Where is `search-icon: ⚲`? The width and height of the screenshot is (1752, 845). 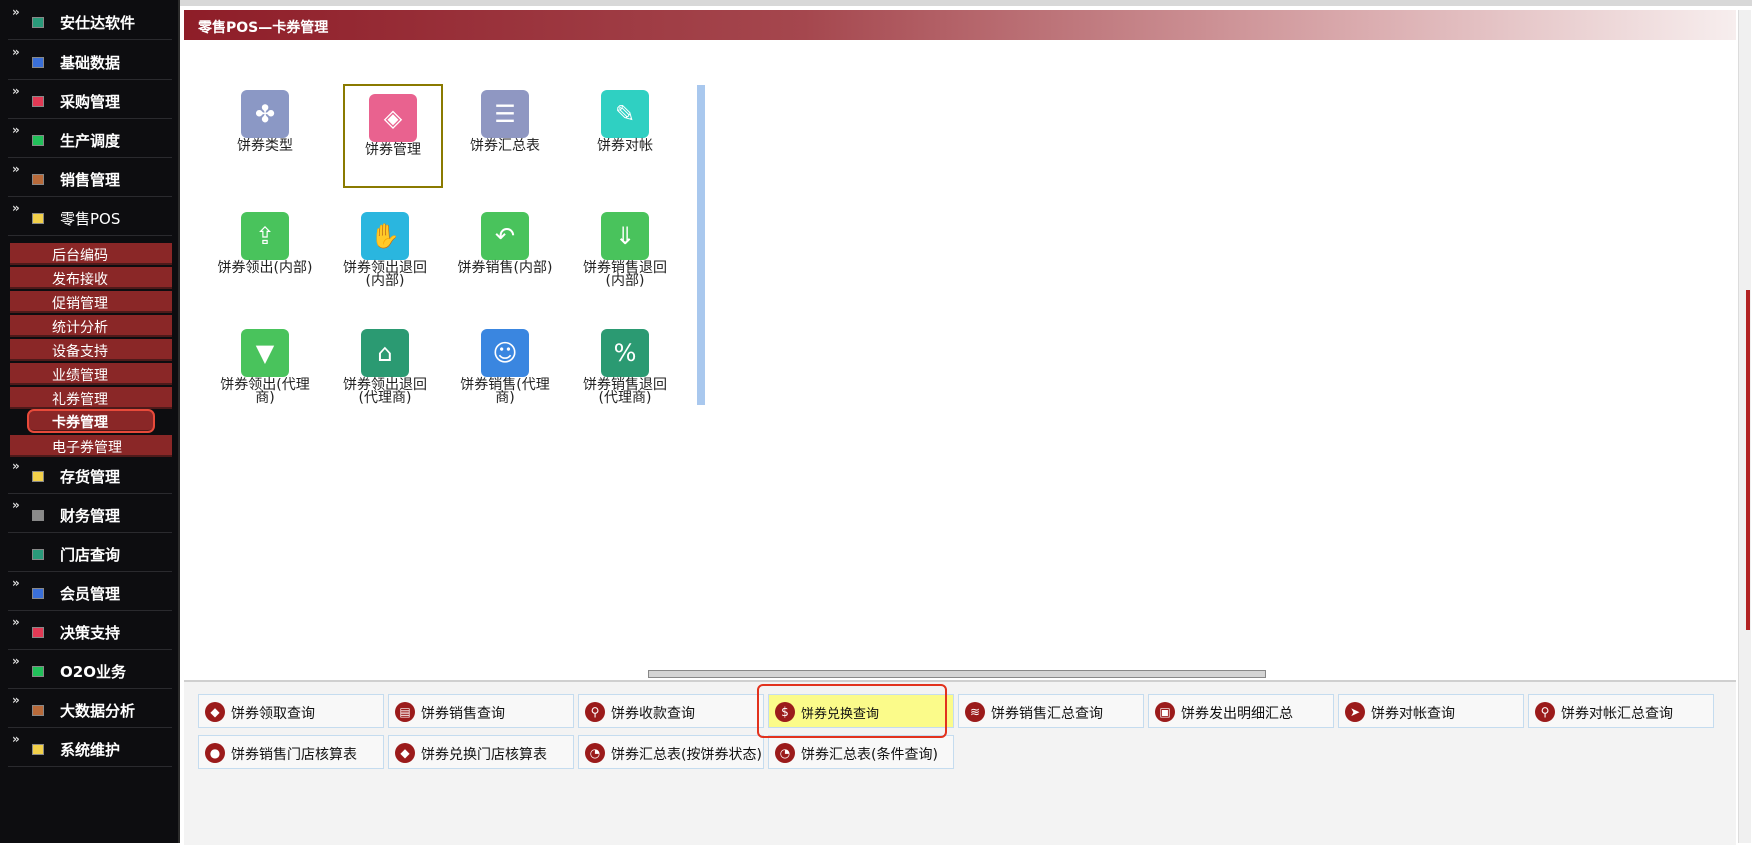
search-icon: ⚲ is located at coordinates (1545, 712).